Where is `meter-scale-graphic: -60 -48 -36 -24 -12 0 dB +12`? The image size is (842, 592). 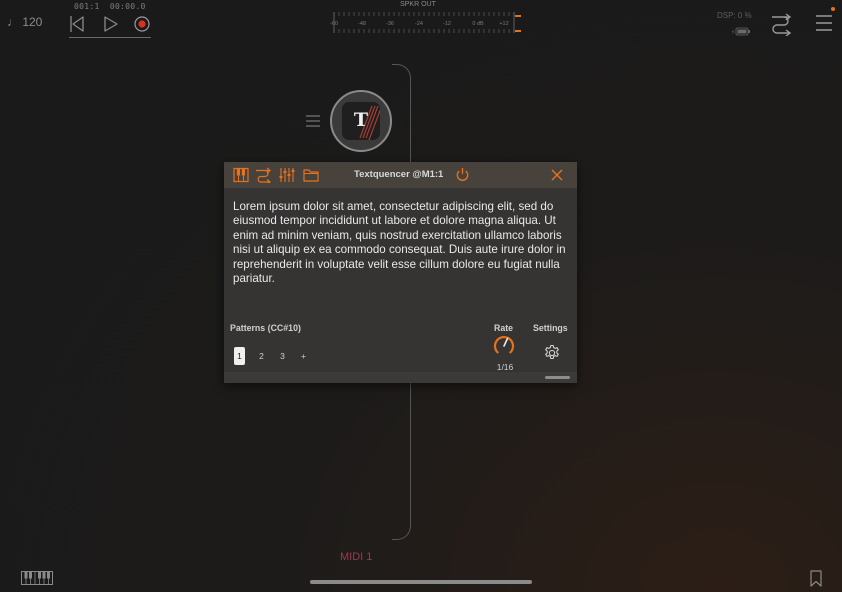
meter-scale-graphic: -60 -48 -36 -24 -12 0 dB +12 is located at coordinates (425, 22).